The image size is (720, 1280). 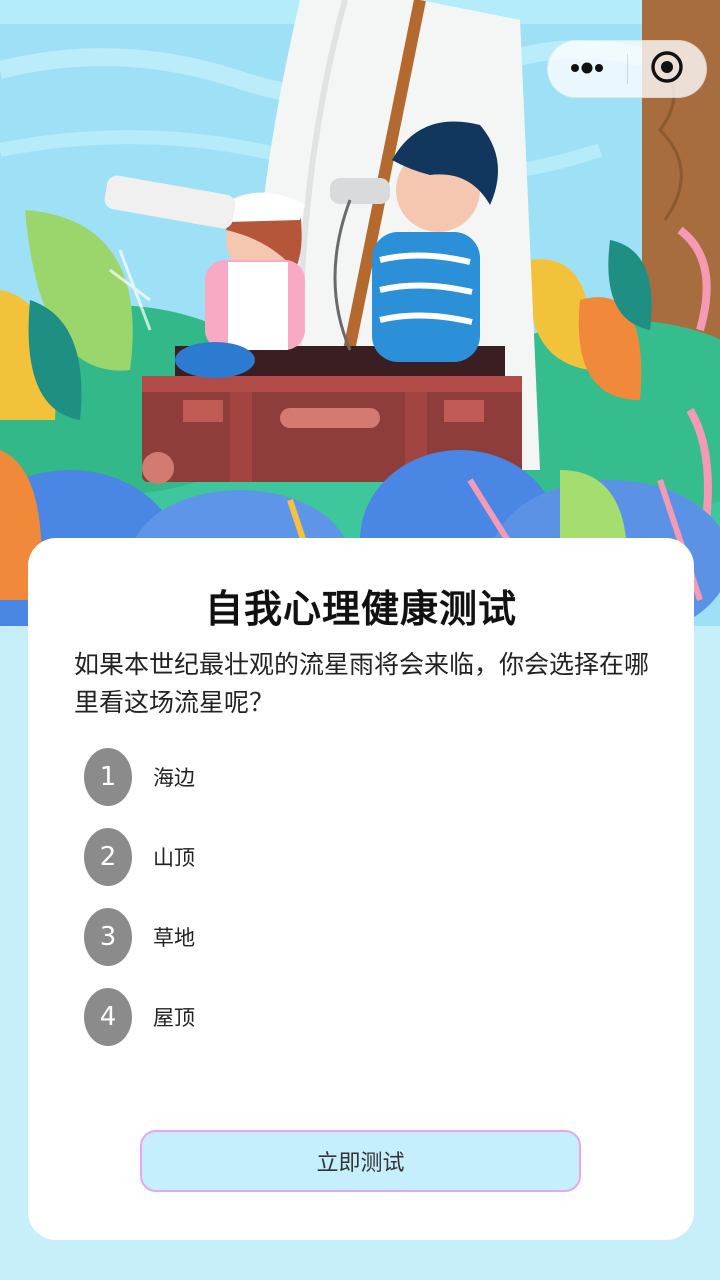 I want to click on close-button, so click(x=667, y=69).